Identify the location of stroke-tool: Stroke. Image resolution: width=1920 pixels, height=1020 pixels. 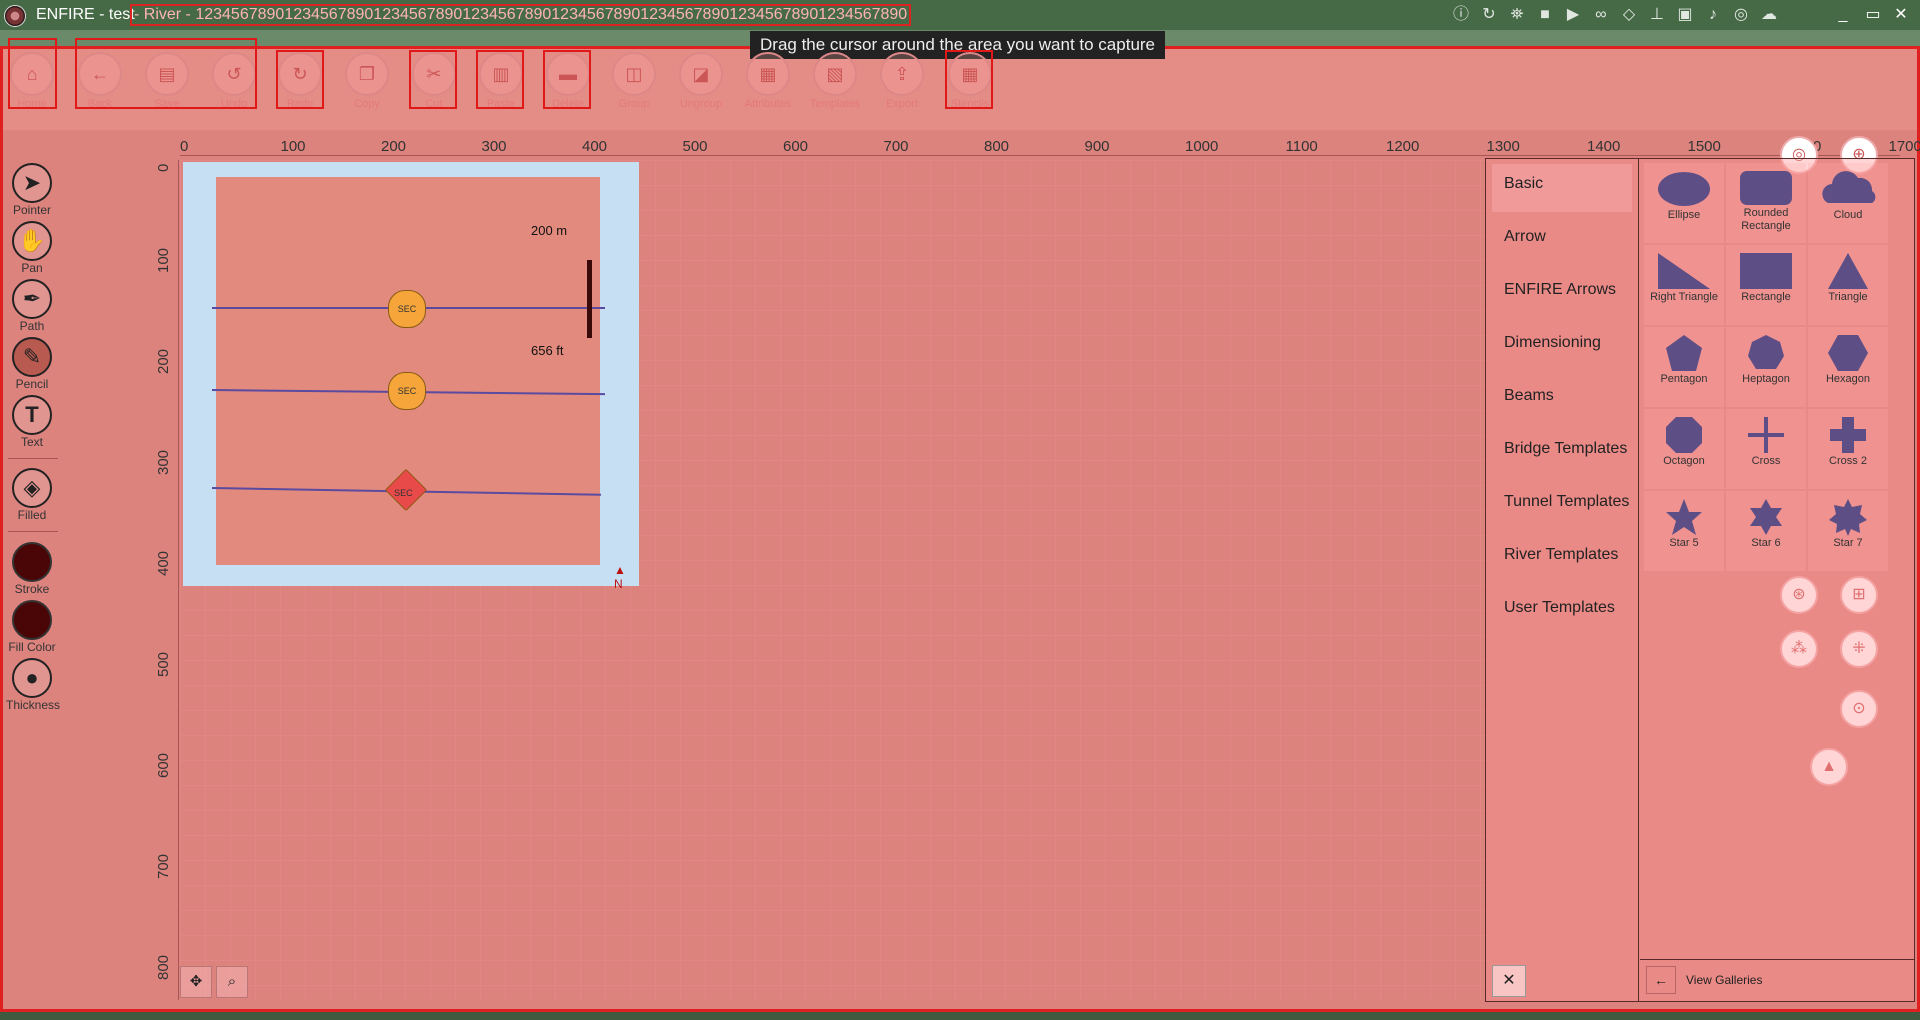
(32, 569).